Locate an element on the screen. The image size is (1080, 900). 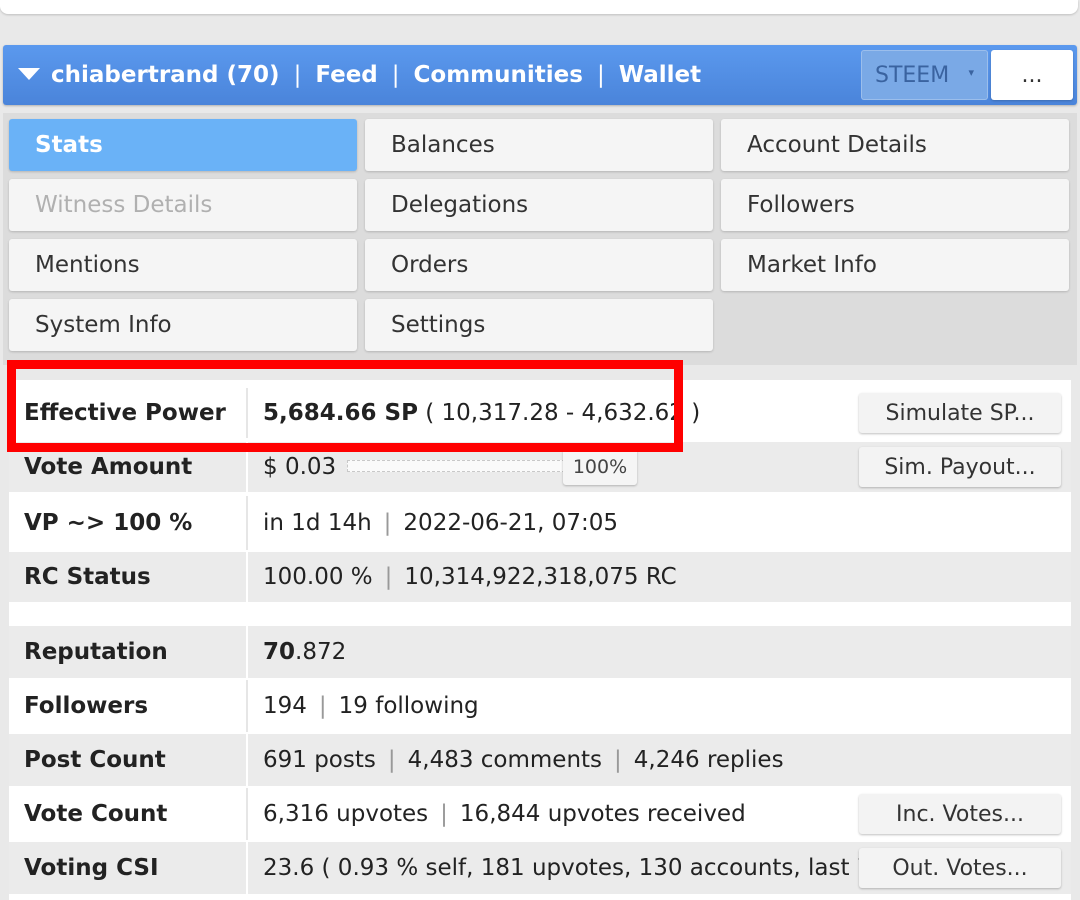
effective-power-value: 5,684.66 SP ( 10,317.28 - 4,632.62 ) is located at coordinates (474, 413).